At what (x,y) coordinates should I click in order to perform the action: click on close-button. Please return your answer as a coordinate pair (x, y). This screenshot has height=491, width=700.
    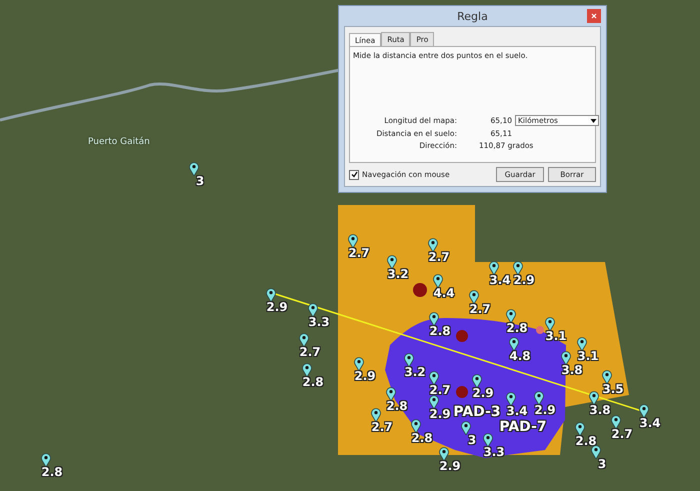
    Looking at the image, I should click on (594, 16).